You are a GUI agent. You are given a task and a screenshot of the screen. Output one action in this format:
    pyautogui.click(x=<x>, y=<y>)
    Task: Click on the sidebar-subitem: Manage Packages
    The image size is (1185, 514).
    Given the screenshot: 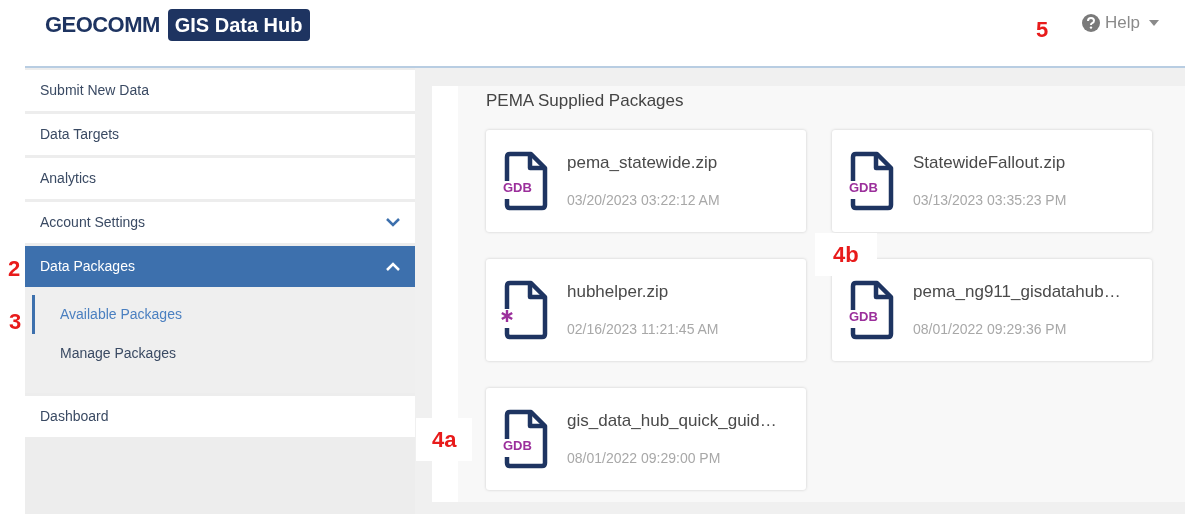 What is the action you would take?
    pyautogui.click(x=223, y=353)
    